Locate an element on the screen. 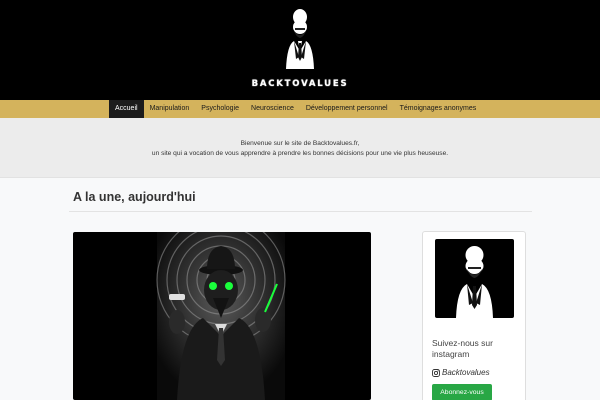  nav-item-psychologie: Psychologie is located at coordinates (220, 109).